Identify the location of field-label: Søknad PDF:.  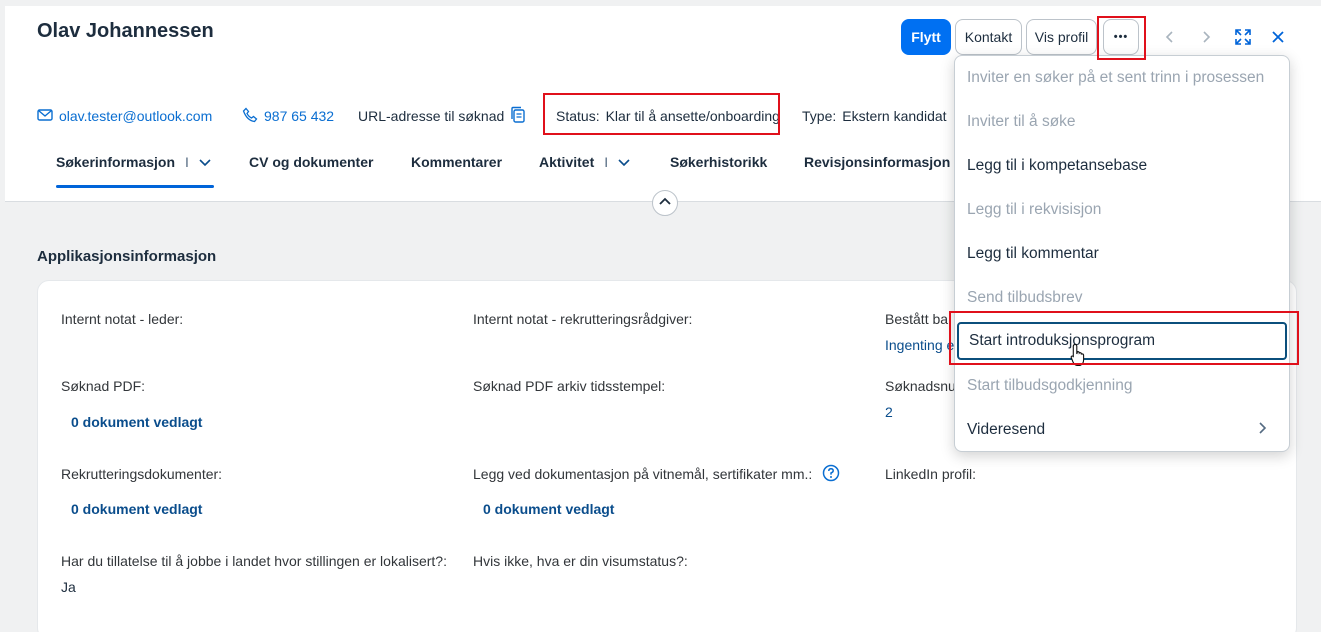
(103, 386).